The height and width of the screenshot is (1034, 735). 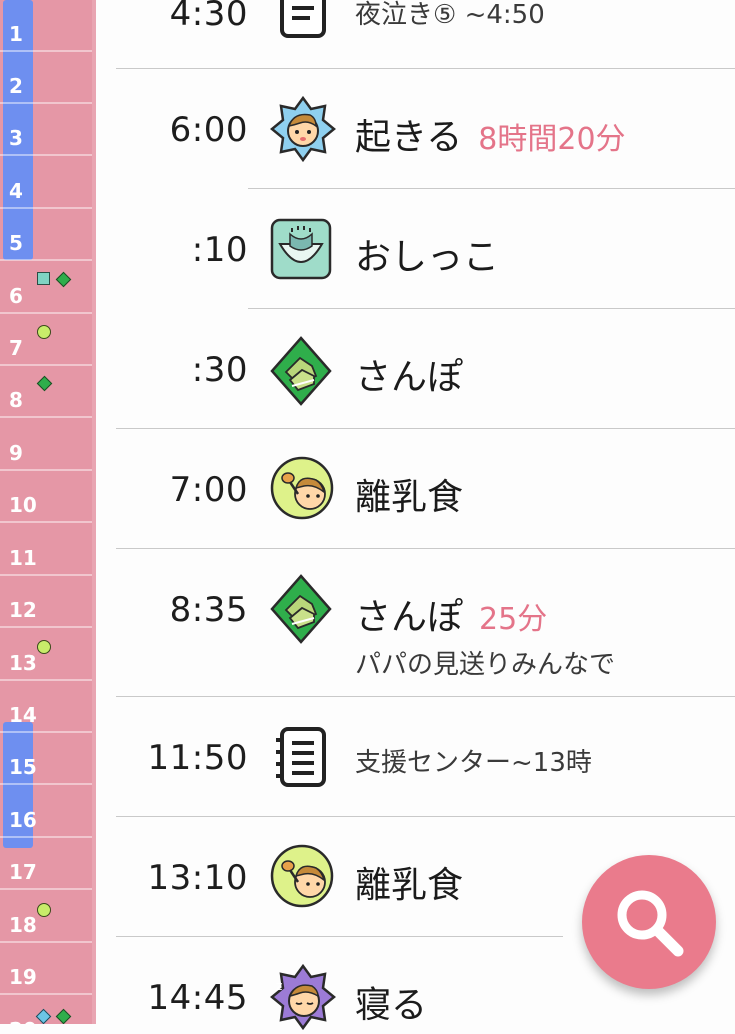 I want to click on entry-time: :30, so click(x=219, y=370).